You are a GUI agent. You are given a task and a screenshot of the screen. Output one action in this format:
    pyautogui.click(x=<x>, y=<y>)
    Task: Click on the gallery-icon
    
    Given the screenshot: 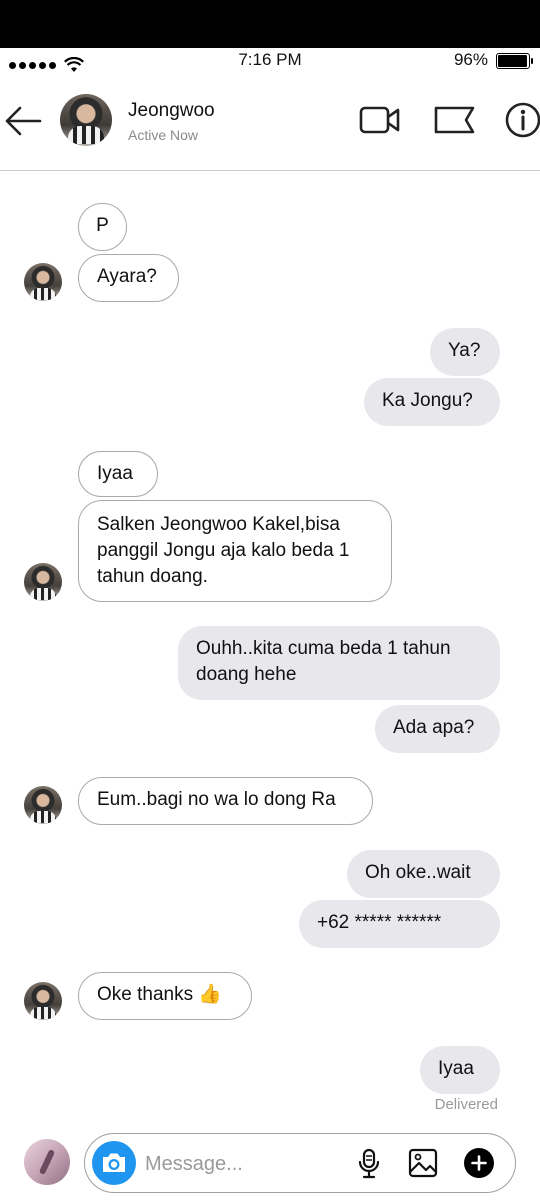 What is the action you would take?
    pyautogui.click(x=423, y=1163)
    